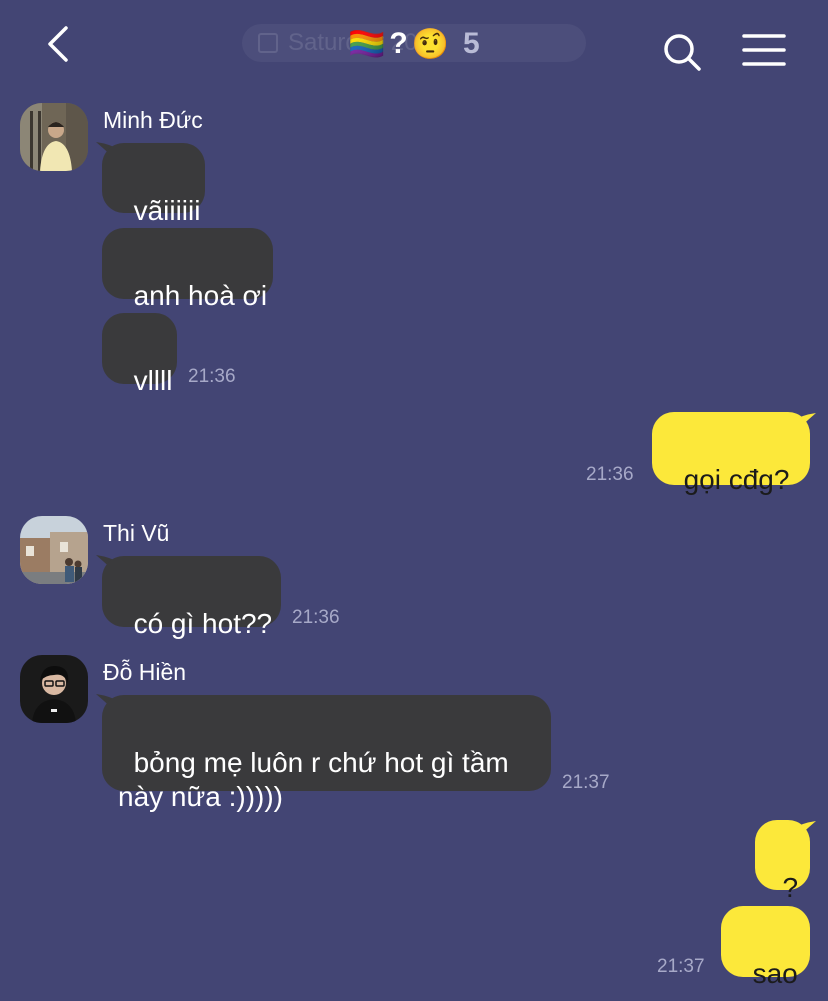 The image size is (828, 1001). I want to click on menu-icon, so click(764, 50).